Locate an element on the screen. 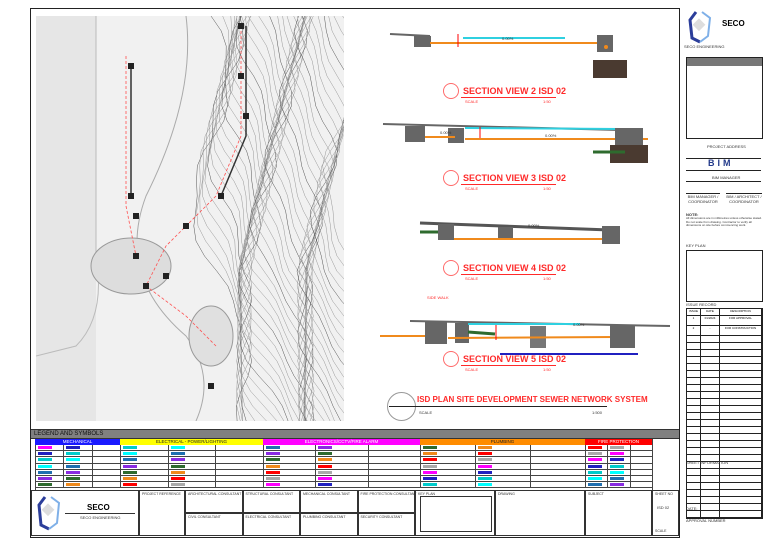 Image resolution: width=768 pixels, height=543 pixels. seco-logo-icon is located at coordinates (49, 513).